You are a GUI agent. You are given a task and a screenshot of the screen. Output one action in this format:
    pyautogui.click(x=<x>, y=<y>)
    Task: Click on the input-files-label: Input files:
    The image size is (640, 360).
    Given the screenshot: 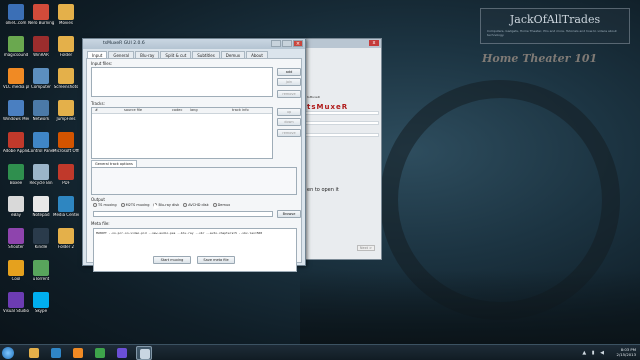 What is the action you would take?
    pyautogui.click(x=102, y=63)
    